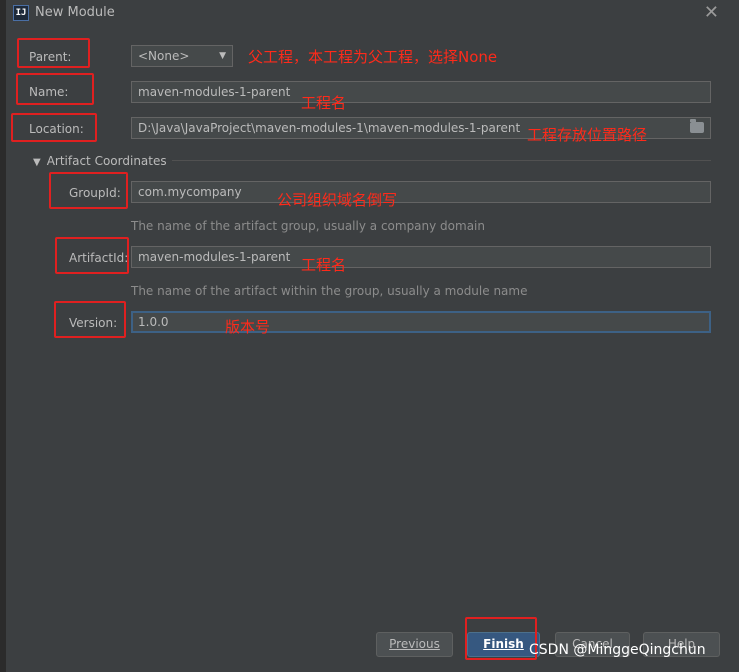 The height and width of the screenshot is (672, 739). Describe the element at coordinates (248, 327) in the screenshot. I see `annotation-version-note: 版本号` at that location.